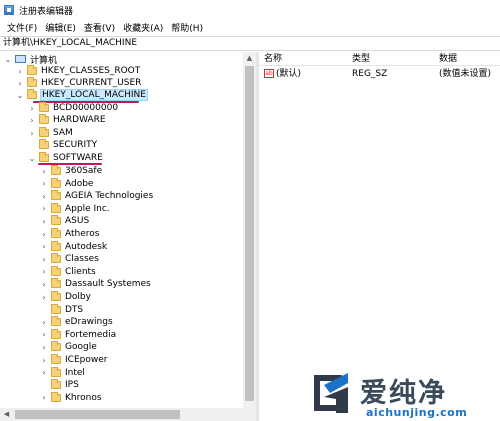 The height and width of the screenshot is (421, 500). Describe the element at coordinates (67, 120) in the screenshot. I see `tree-node-hardware: › HARDWARE` at that location.